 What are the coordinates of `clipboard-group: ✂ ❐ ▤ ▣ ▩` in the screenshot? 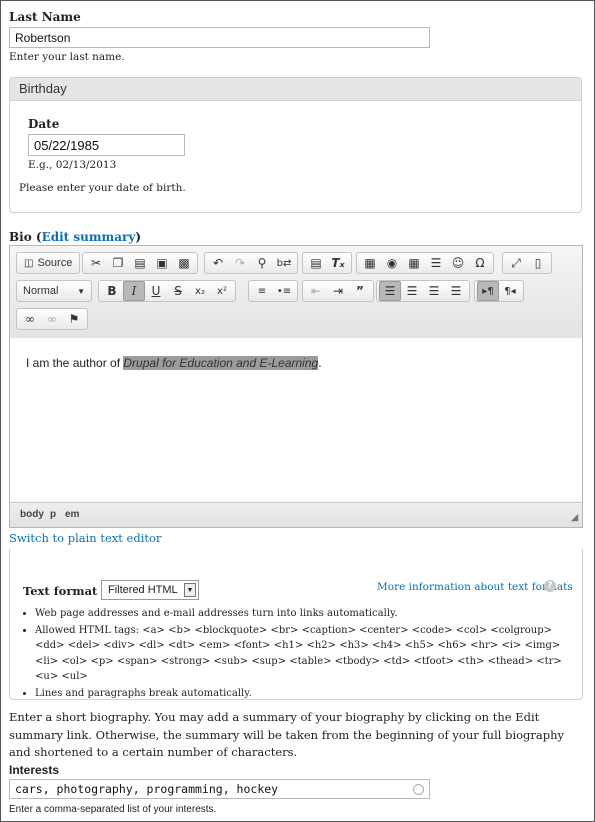 It's located at (140, 263).